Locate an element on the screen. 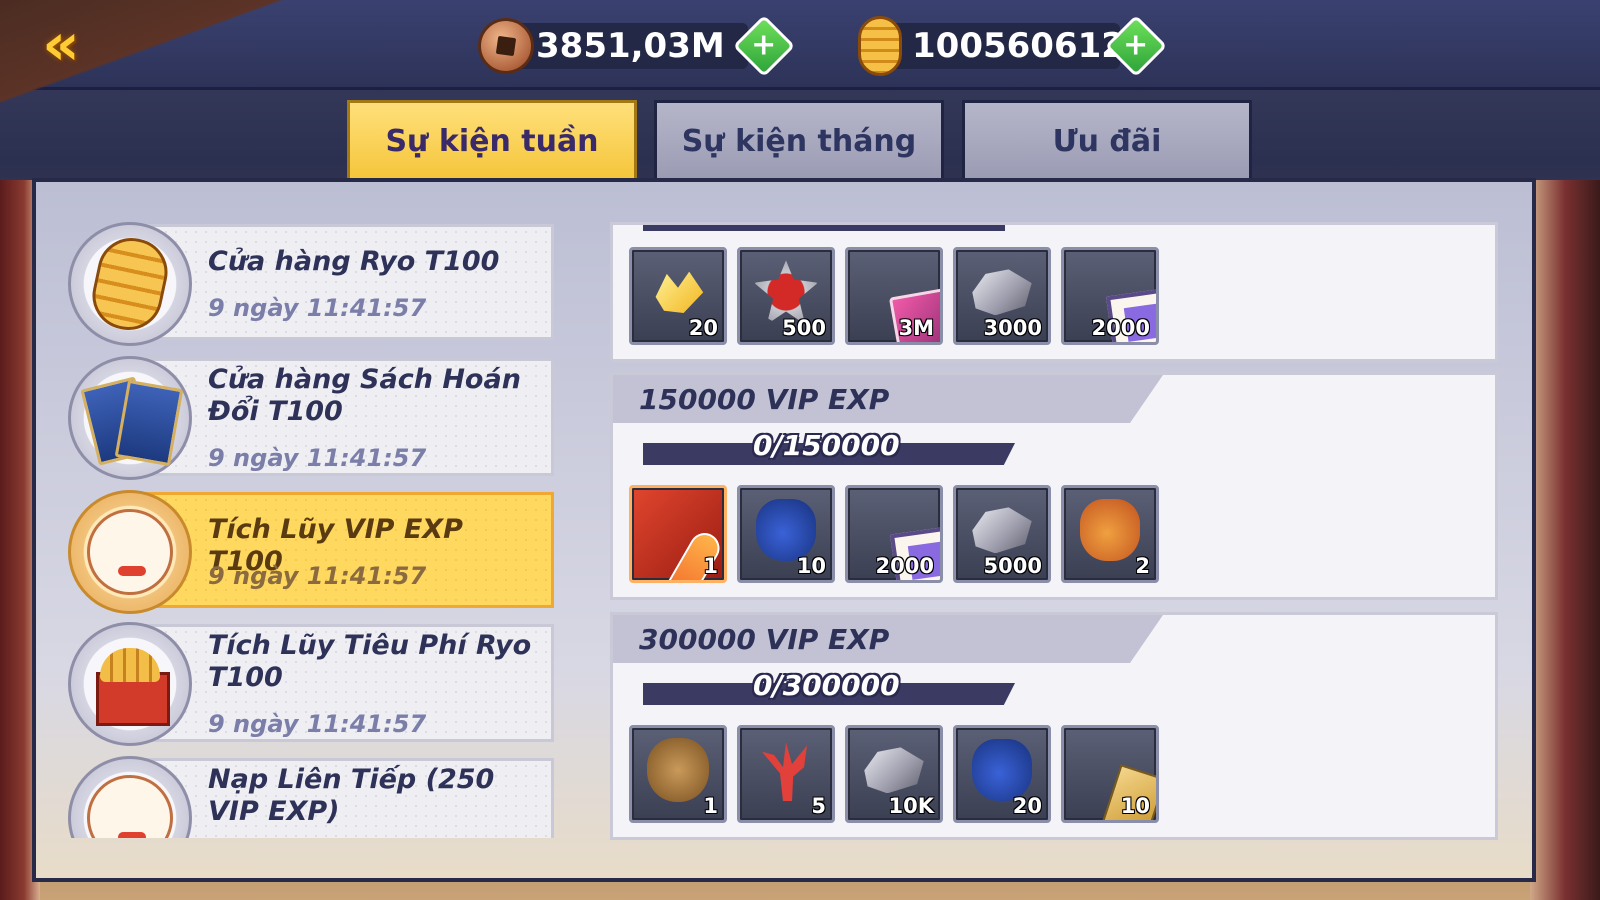 The width and height of the screenshot is (1600, 900). reward-tier-150000: 150000 VIP EXP 0/150000 1 10 2000 5000 2 is located at coordinates (1054, 486).